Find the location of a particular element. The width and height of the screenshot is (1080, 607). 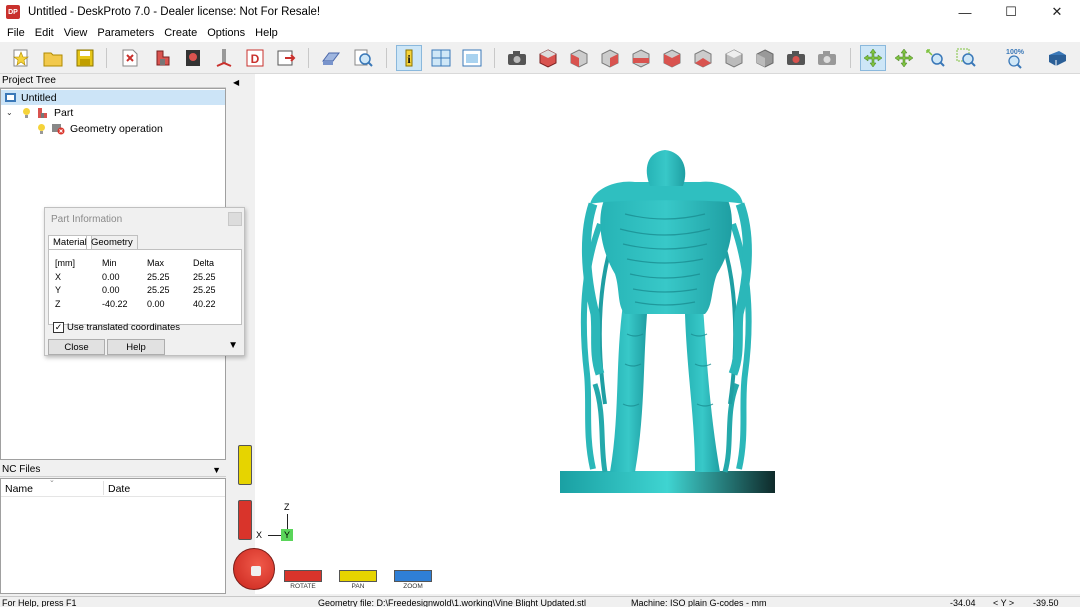

cube-iso-icon is located at coordinates (548, 58).